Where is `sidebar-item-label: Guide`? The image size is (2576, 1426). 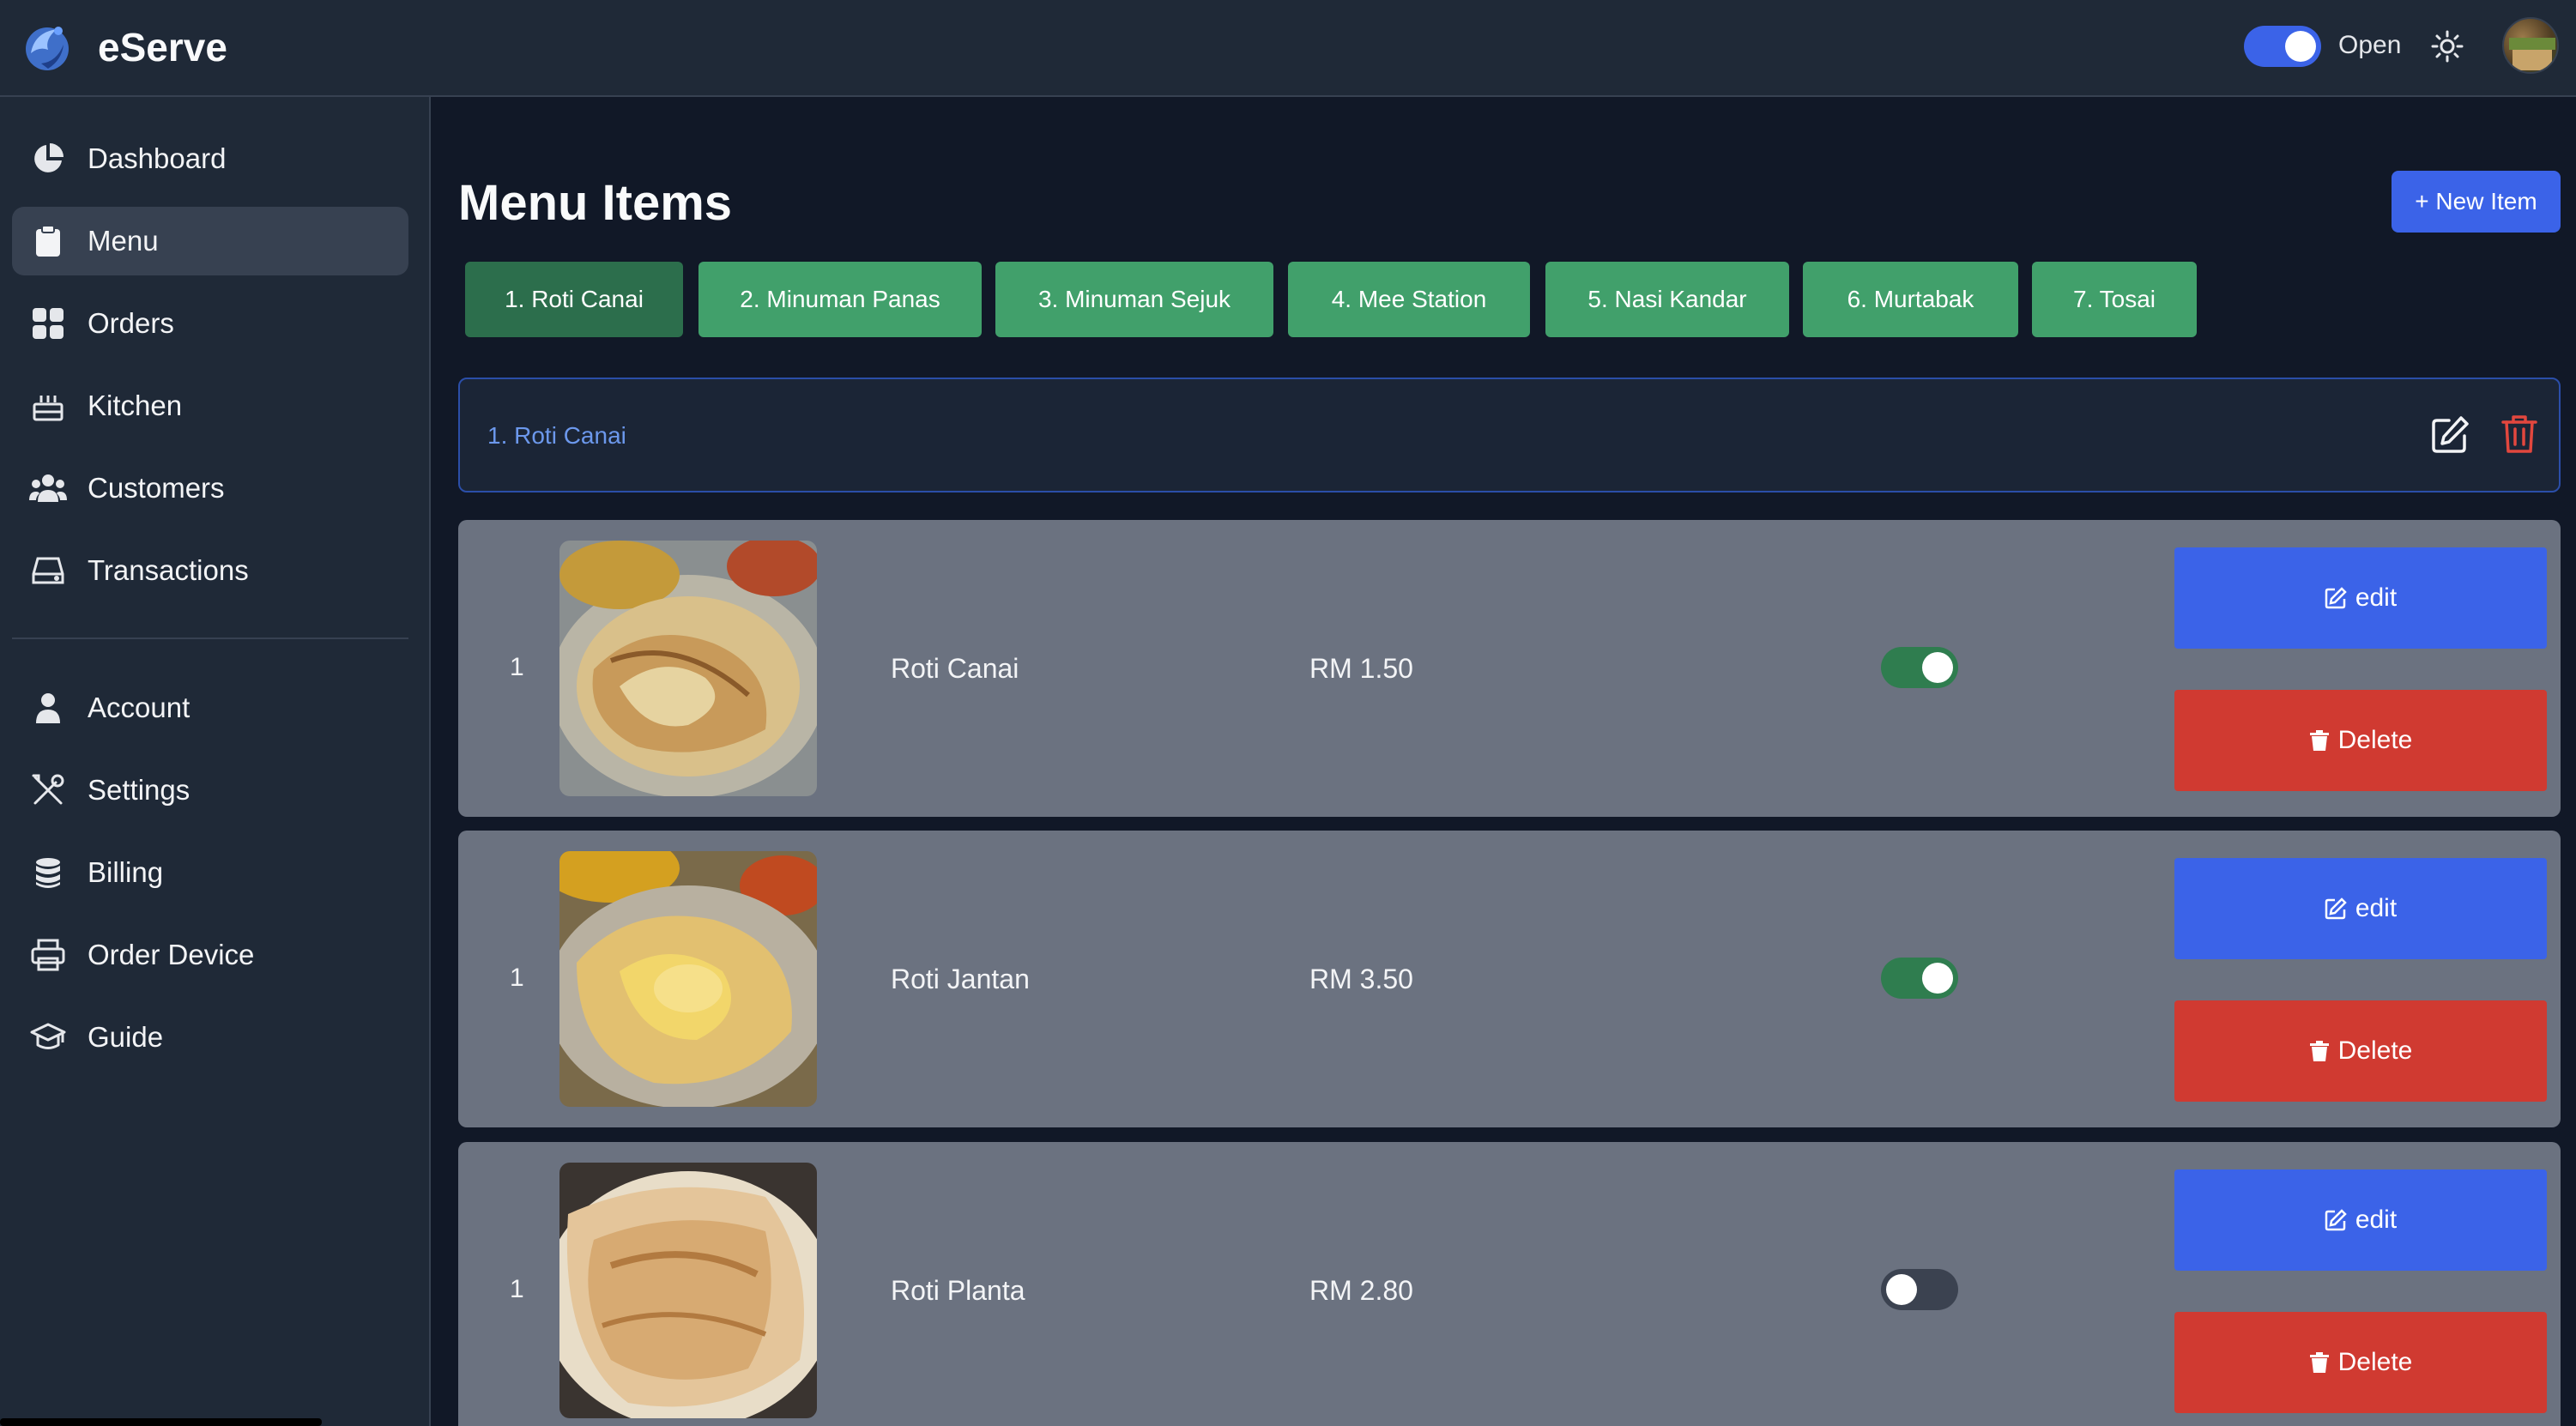
sidebar-item-label: Guide is located at coordinates (126, 1037).